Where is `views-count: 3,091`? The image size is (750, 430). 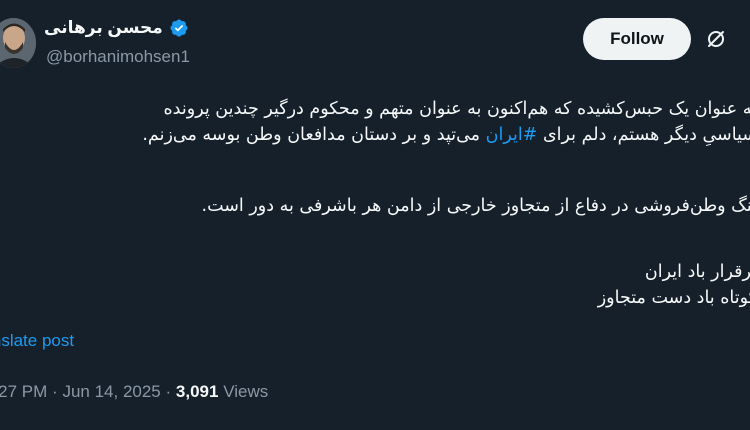 views-count: 3,091 is located at coordinates (197, 391).